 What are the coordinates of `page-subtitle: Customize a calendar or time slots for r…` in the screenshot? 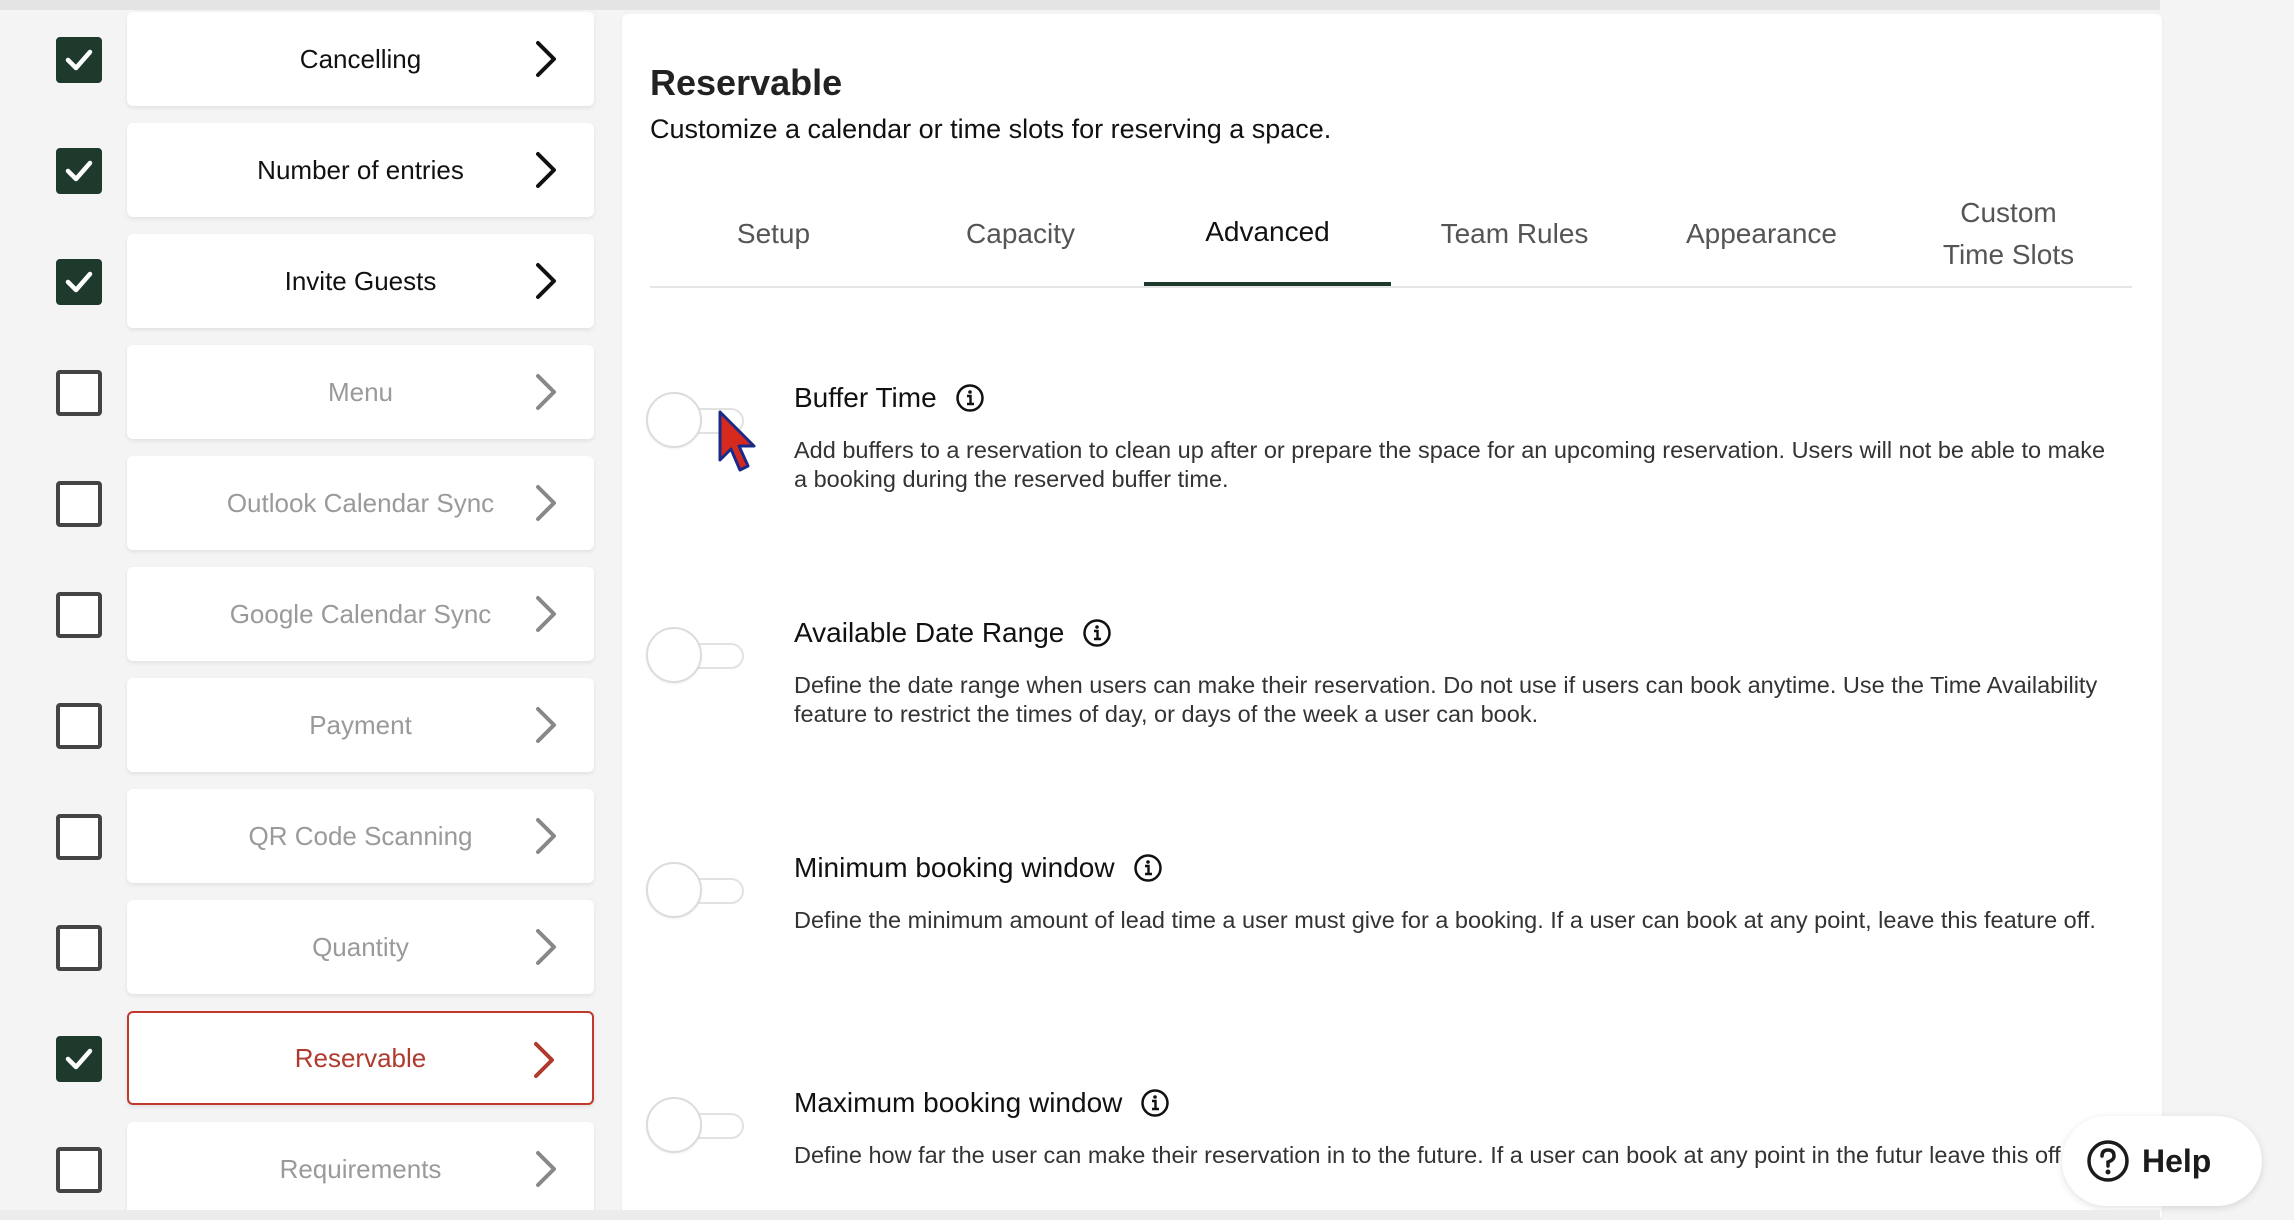 It's located at (991, 129).